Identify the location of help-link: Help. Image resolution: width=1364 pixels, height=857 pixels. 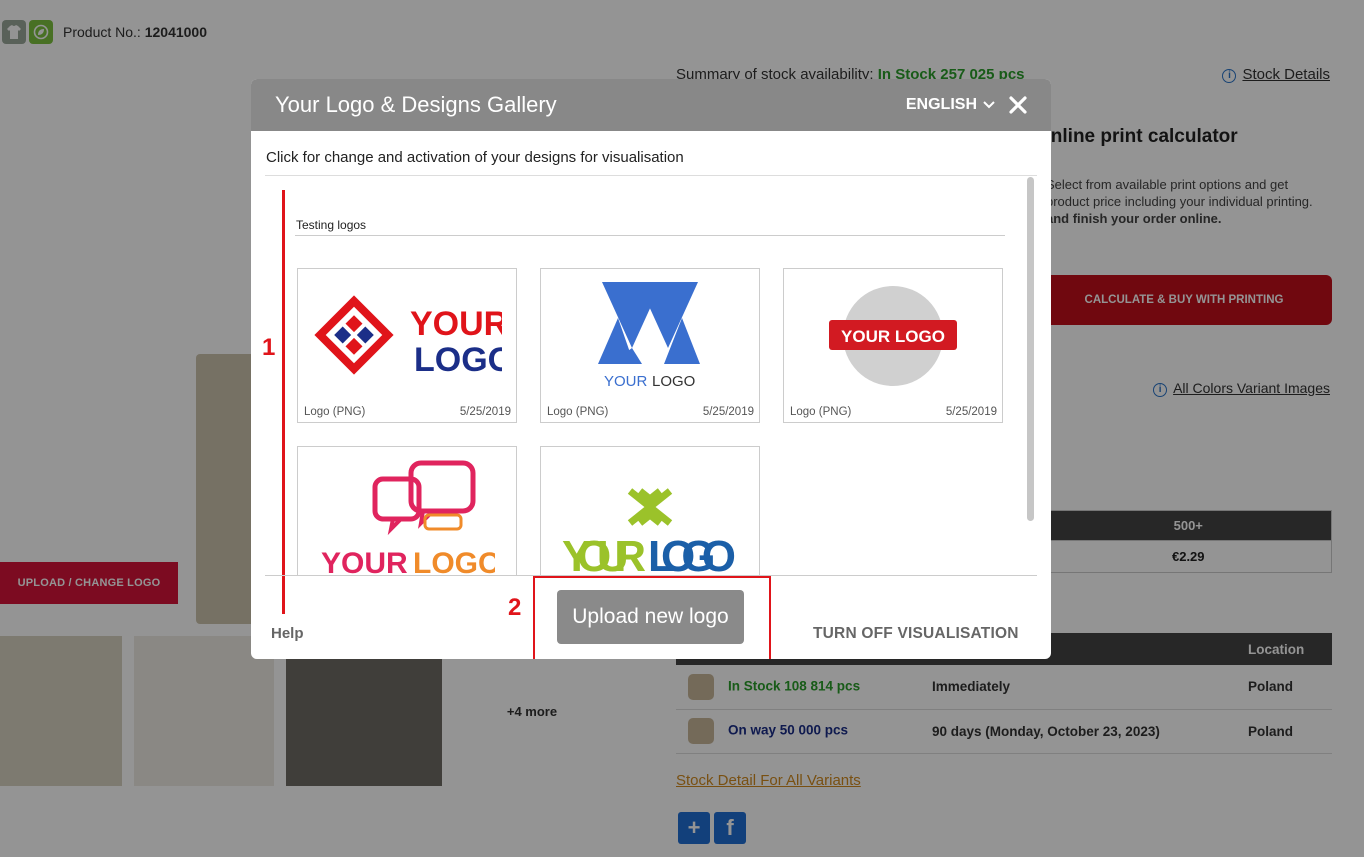
(287, 633).